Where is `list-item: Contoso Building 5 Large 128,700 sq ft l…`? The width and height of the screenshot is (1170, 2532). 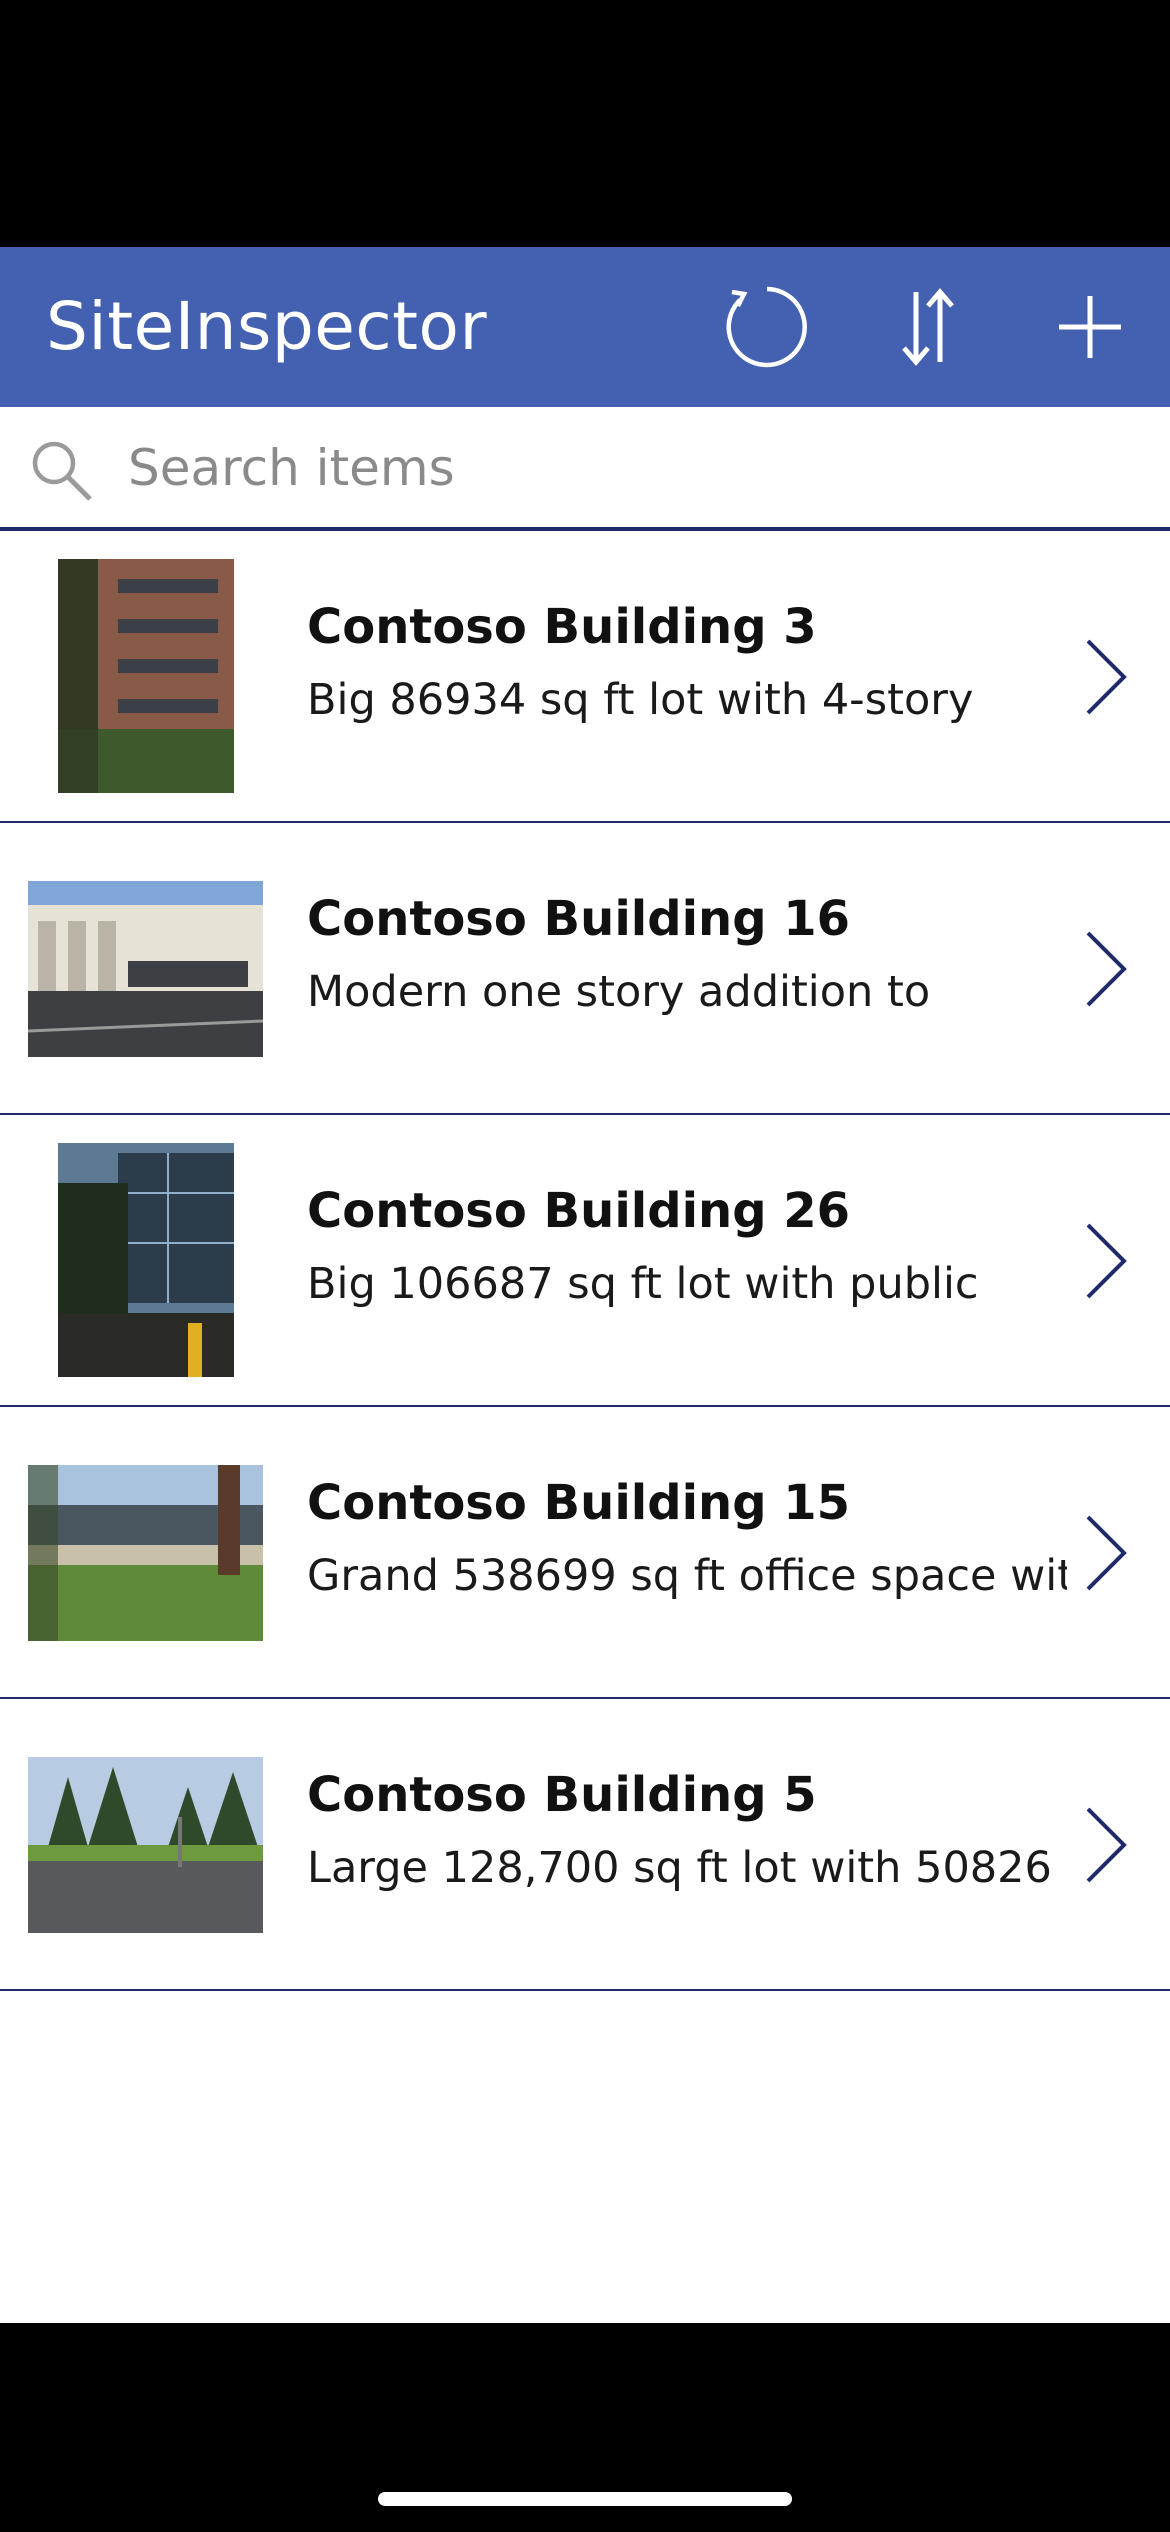
list-item: Contoso Building 5 Large 128,700 sq ft l… is located at coordinates (585, 1845).